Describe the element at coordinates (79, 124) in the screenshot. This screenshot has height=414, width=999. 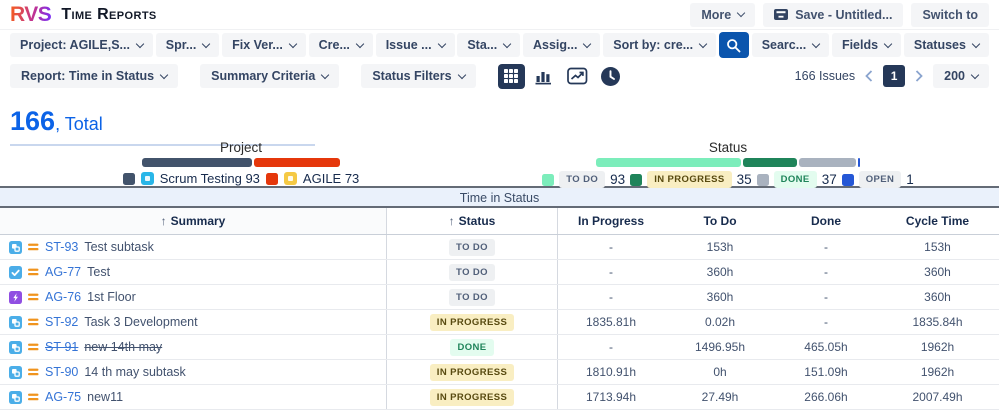
I see `total-label: , Total` at that location.